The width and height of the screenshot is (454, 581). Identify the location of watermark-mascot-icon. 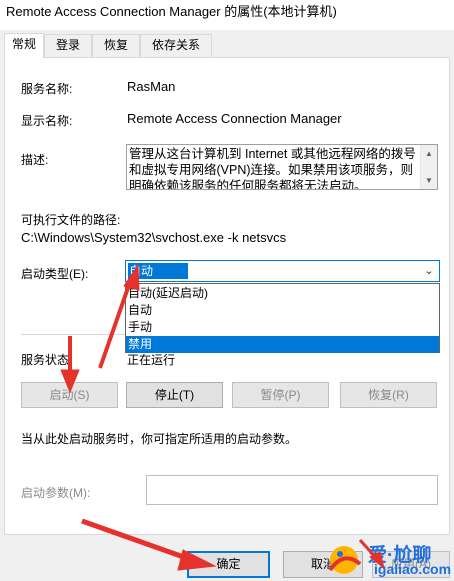
(345, 560).